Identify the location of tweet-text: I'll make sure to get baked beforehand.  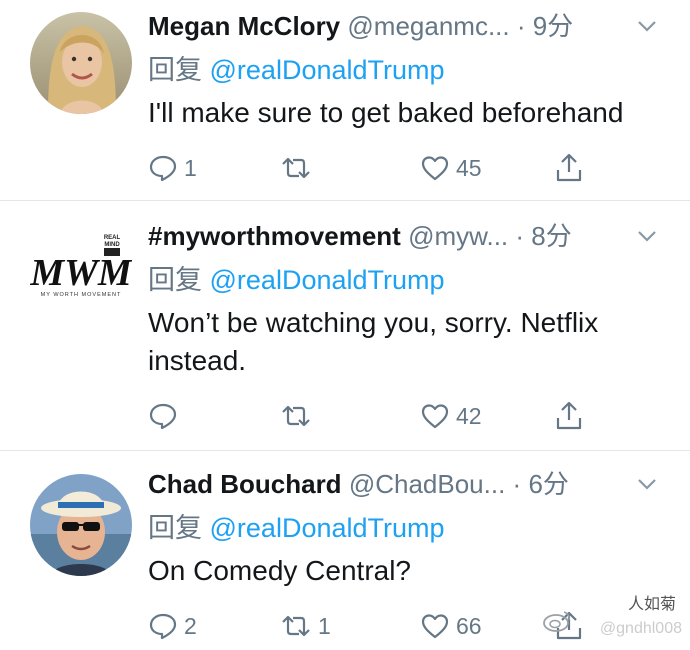
(386, 112).